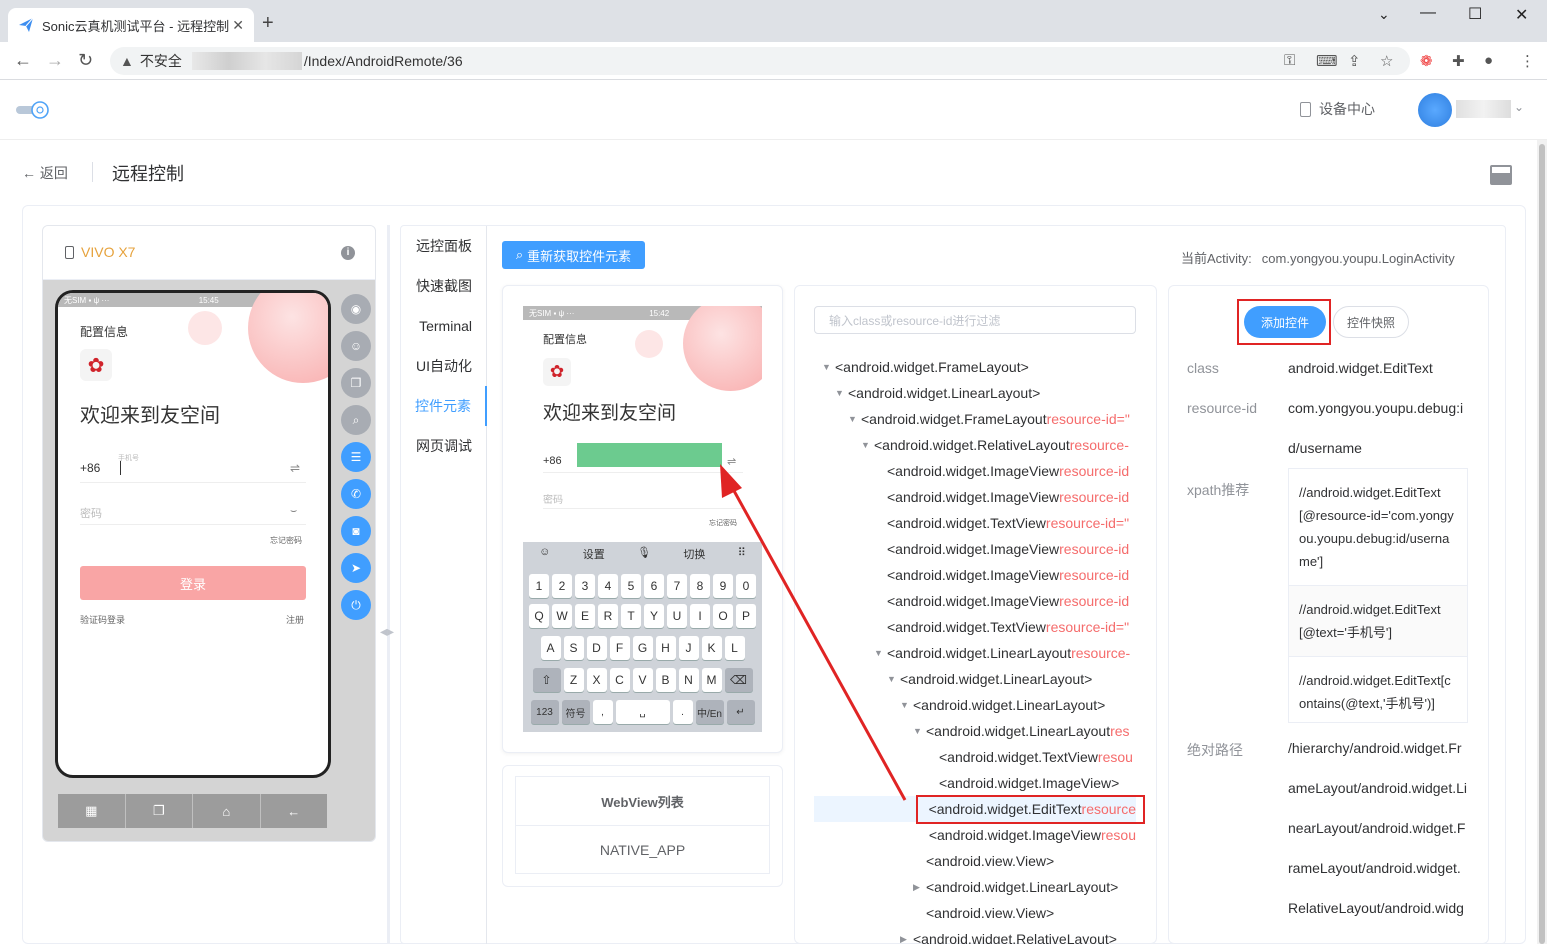  Describe the element at coordinates (1435, 110) in the screenshot. I see `avatar` at that location.